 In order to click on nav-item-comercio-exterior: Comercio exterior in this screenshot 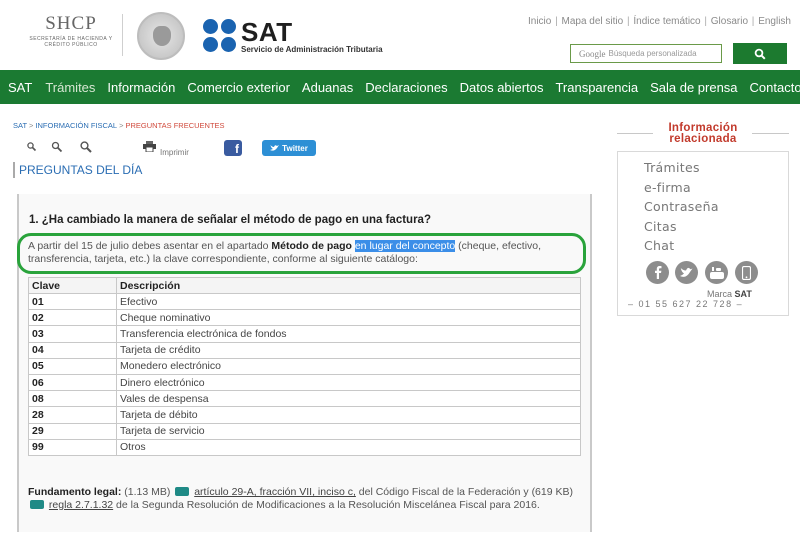, I will do `click(238, 87)`.